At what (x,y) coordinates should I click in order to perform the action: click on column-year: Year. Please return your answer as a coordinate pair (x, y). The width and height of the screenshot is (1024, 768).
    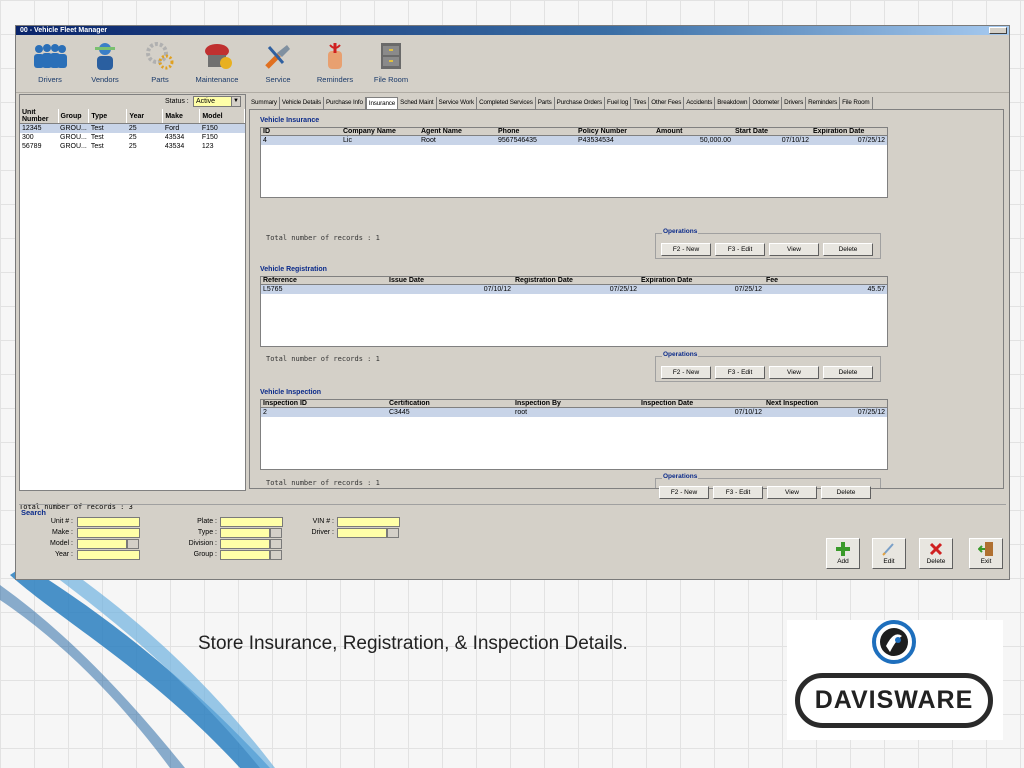
    Looking at the image, I should click on (145, 116).